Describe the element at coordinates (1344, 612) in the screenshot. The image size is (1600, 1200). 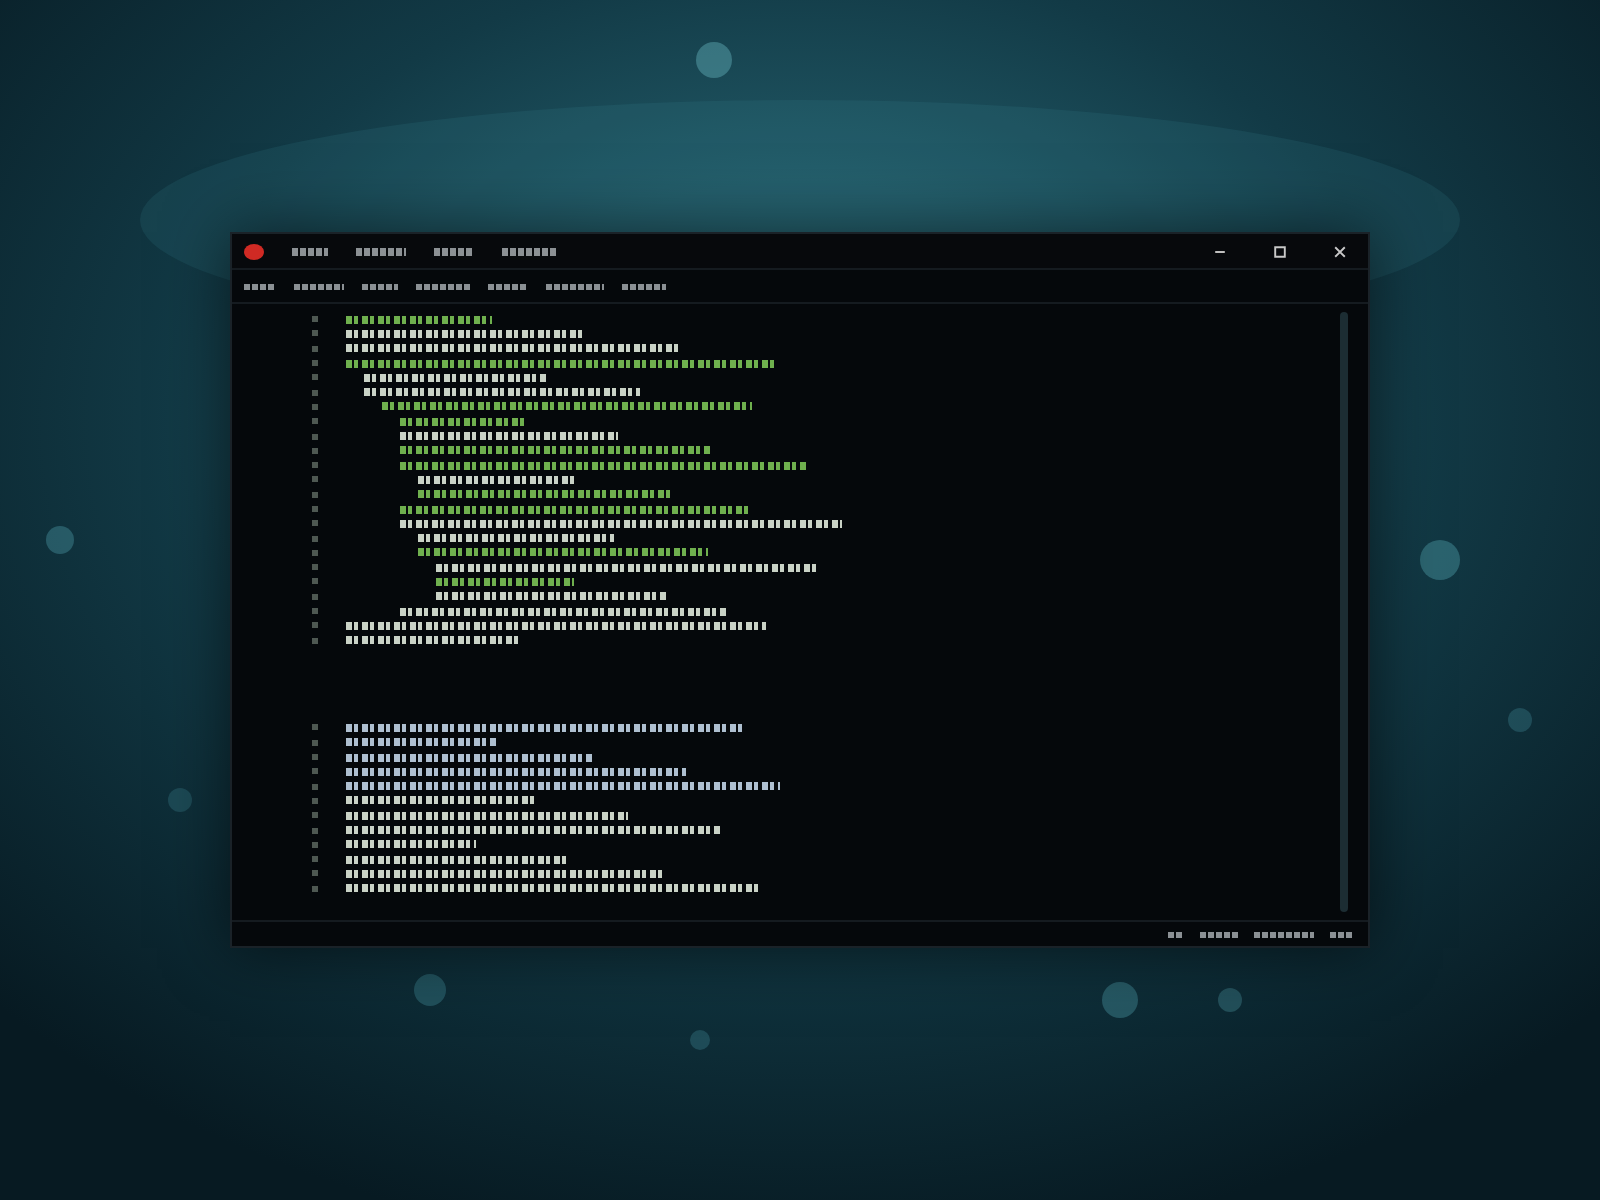
I see `scrollbar` at that location.